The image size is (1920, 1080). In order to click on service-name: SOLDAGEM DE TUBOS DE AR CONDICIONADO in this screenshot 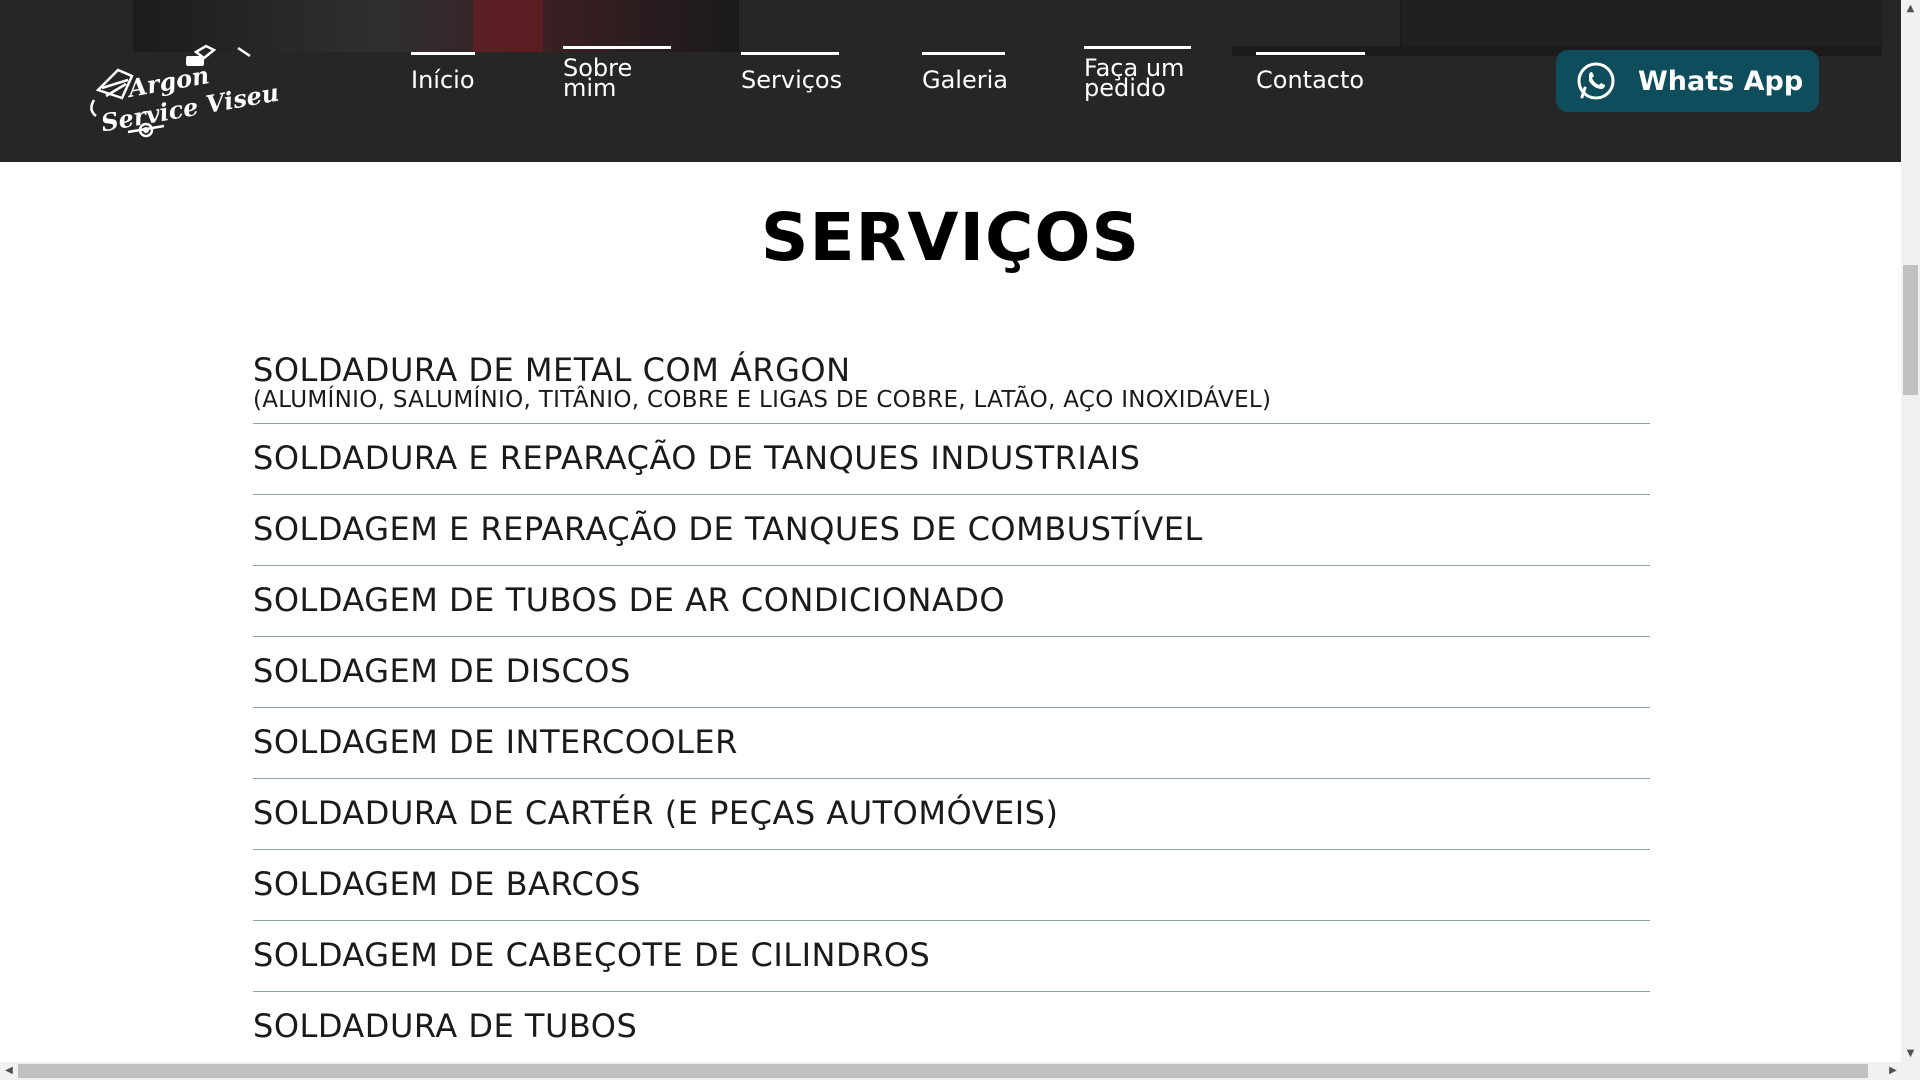, I will do `click(629, 600)`.